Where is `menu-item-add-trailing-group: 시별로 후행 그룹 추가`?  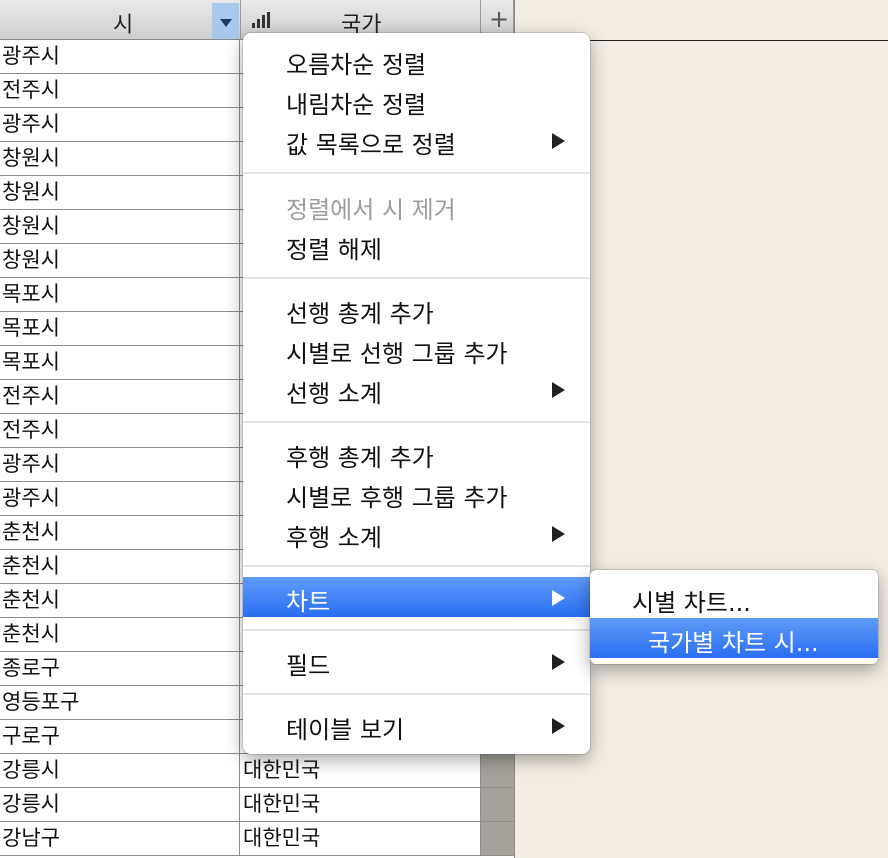 menu-item-add-trailing-group: 시별로 후행 그룹 추가 is located at coordinates (416, 493).